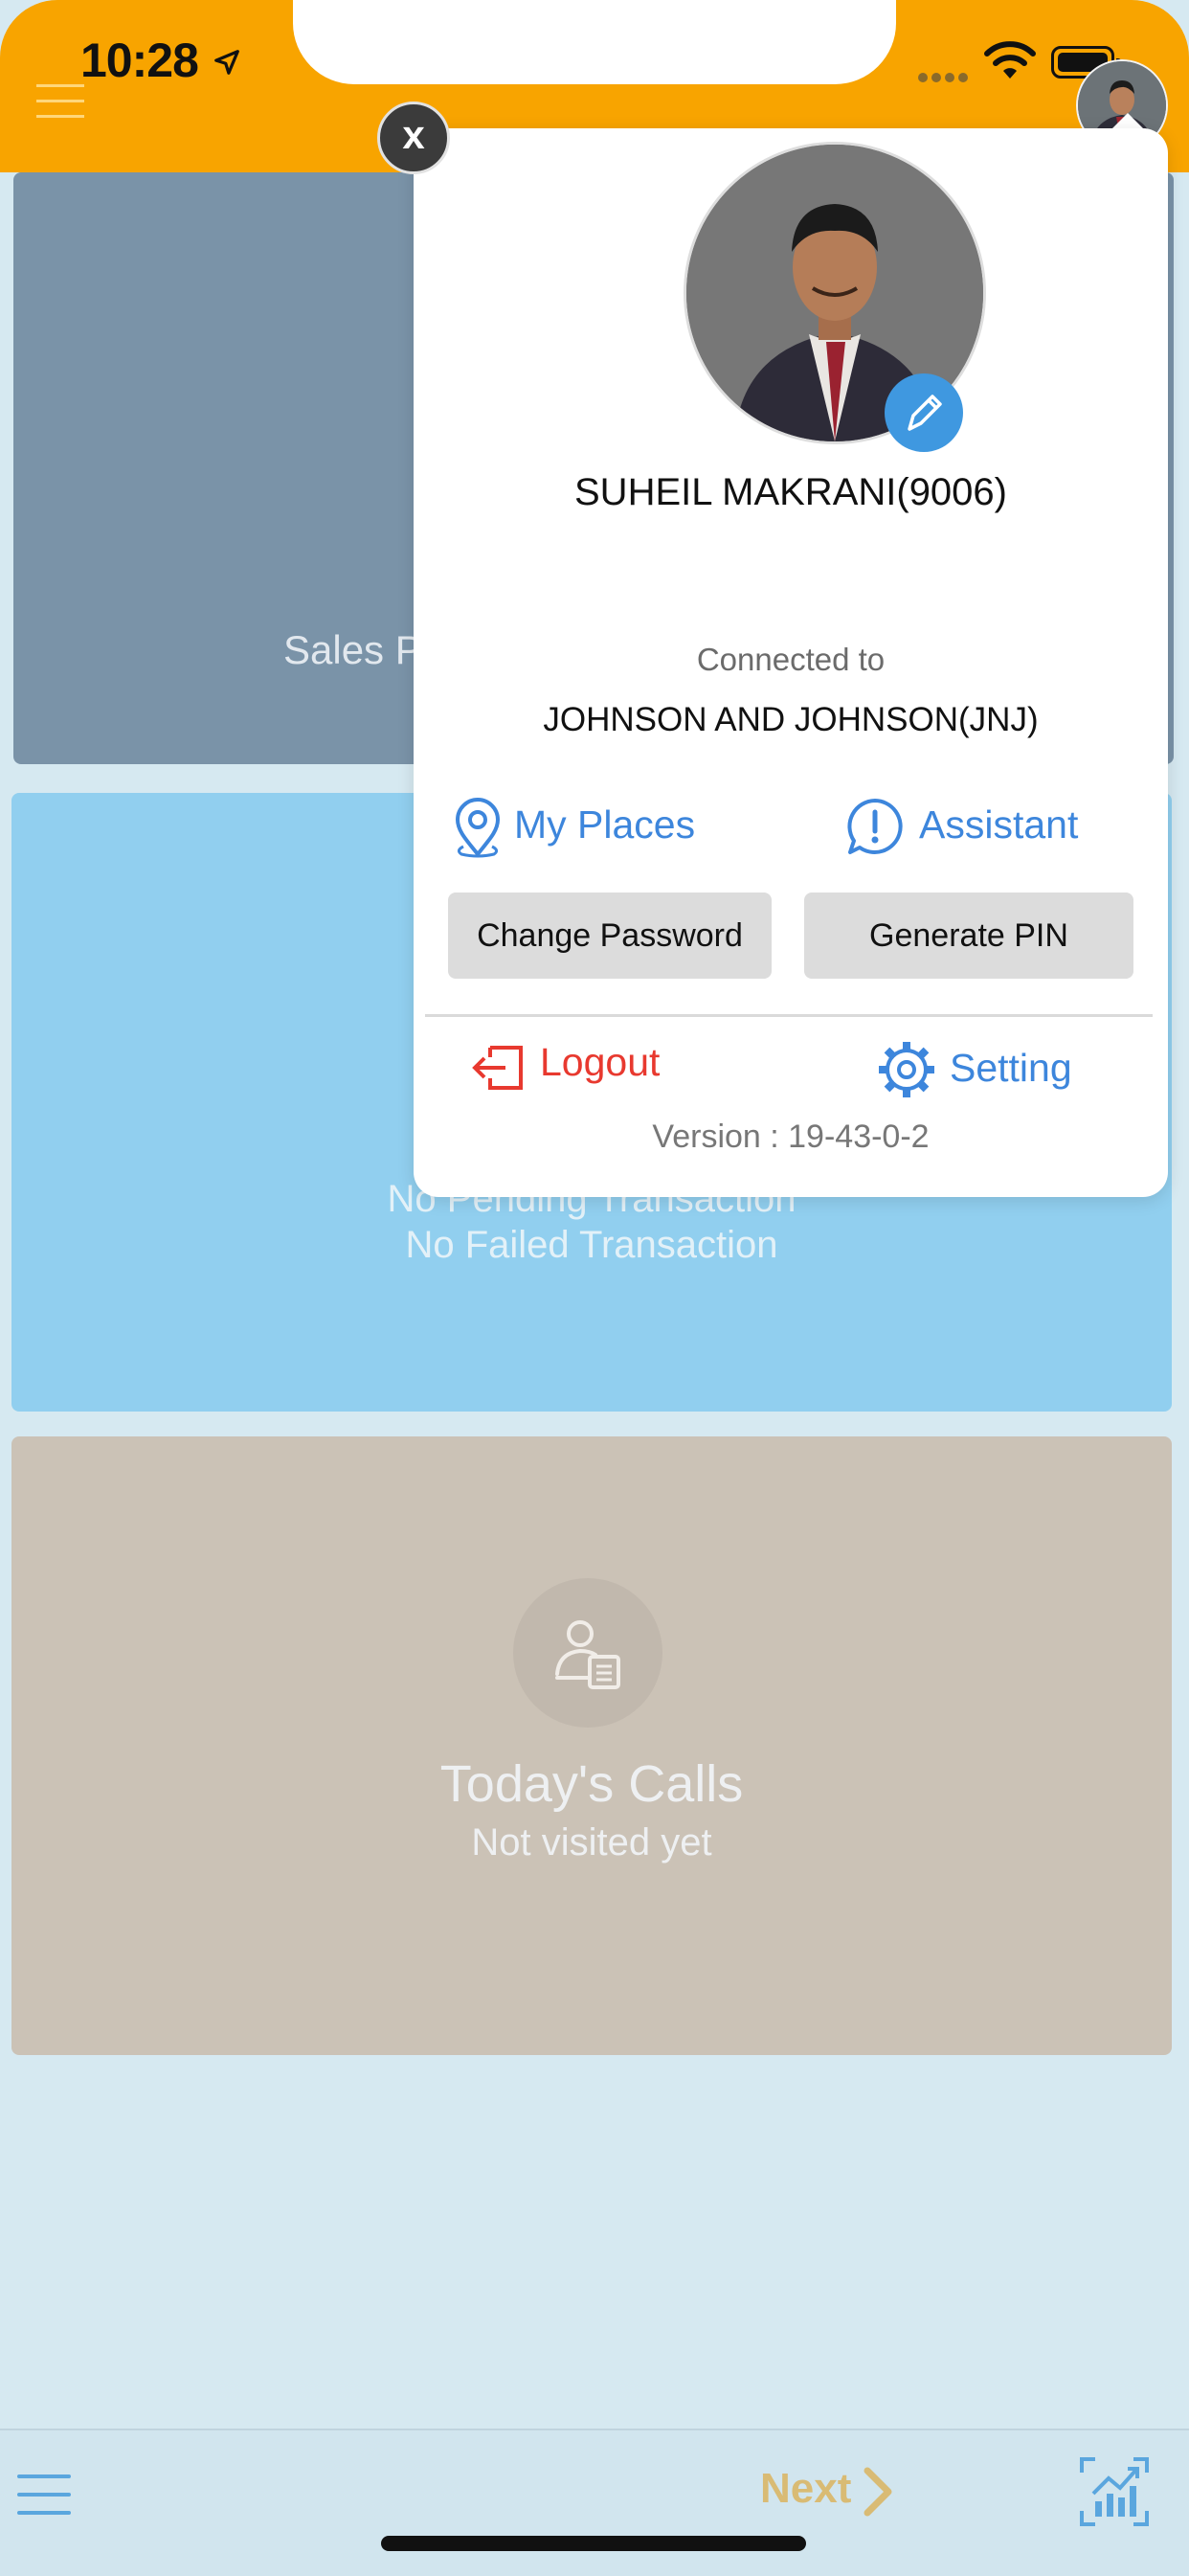 The image size is (1189, 2576). I want to click on user-name: SUHEIL MAKRANI(9006), so click(790, 492).